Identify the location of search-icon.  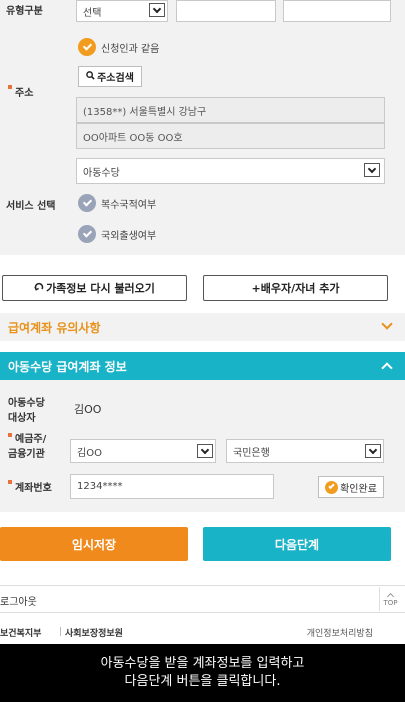
(90, 76).